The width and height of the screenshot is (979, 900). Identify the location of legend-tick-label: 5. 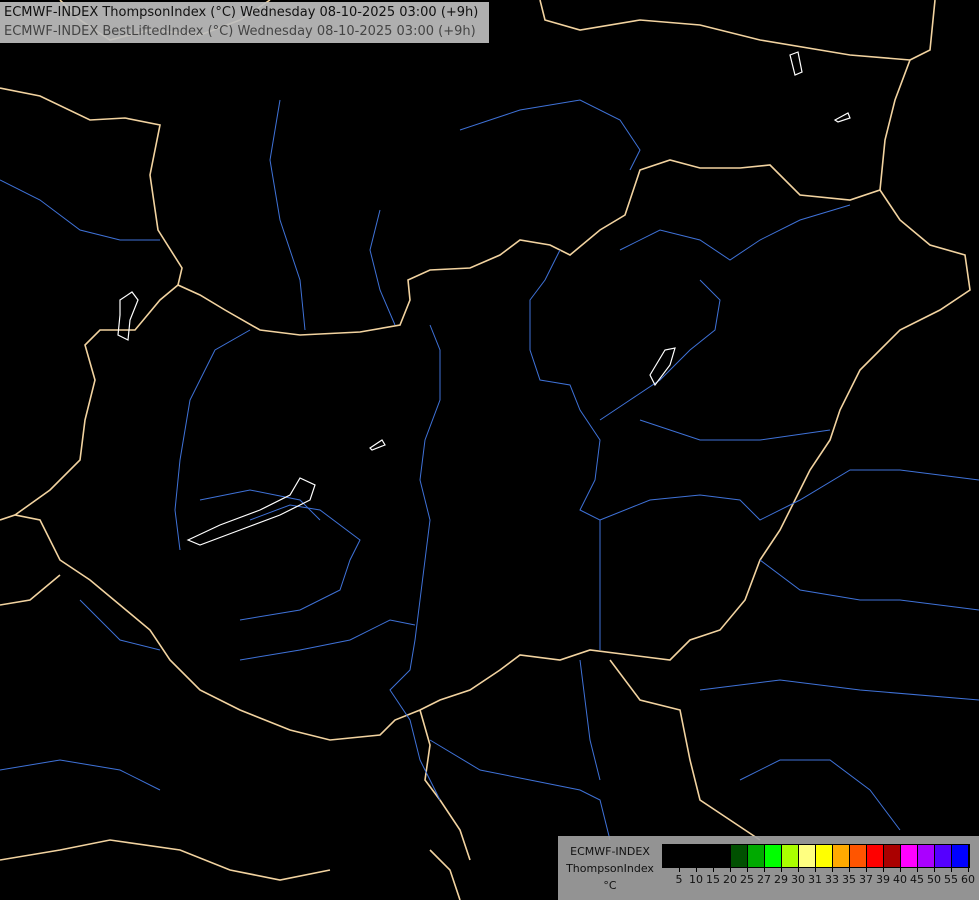
(679, 879).